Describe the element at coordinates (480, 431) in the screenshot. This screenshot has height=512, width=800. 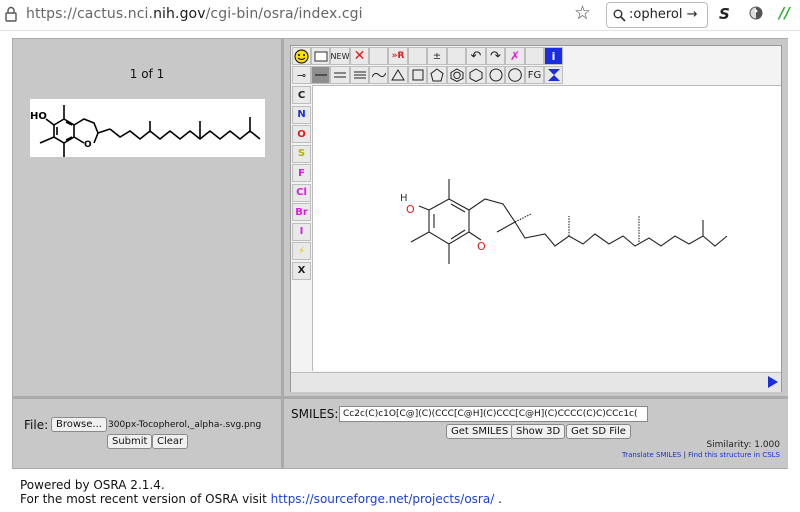
I see `get-smiles-button: Get SMILES` at that location.